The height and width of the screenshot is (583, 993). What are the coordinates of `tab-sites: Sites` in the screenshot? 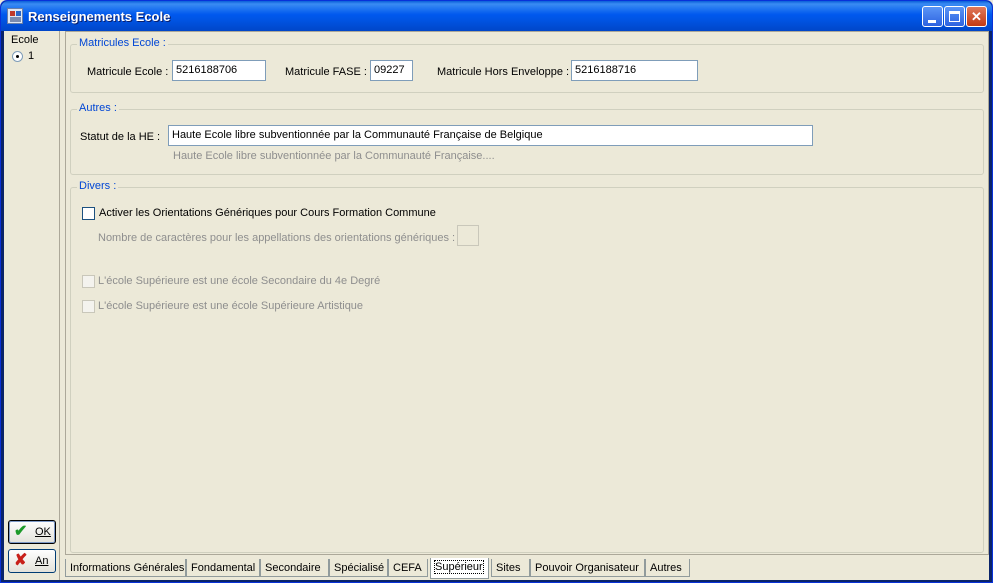 It's located at (510, 568).